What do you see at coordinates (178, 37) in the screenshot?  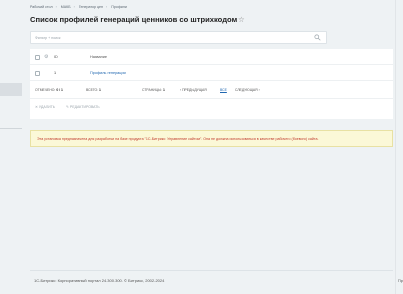 I see `search-input: Фильтр + поиск` at bounding box center [178, 37].